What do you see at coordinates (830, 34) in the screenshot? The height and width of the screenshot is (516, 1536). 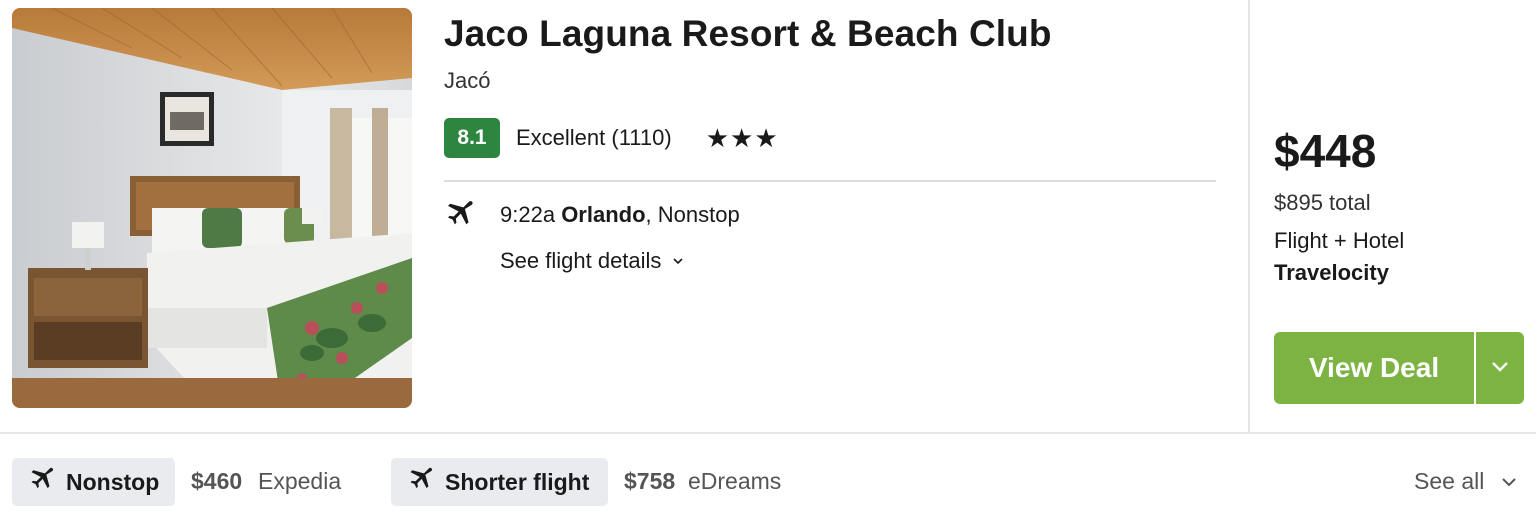 I see `hotel-name: Jaco Laguna Resort & Beach Club` at bounding box center [830, 34].